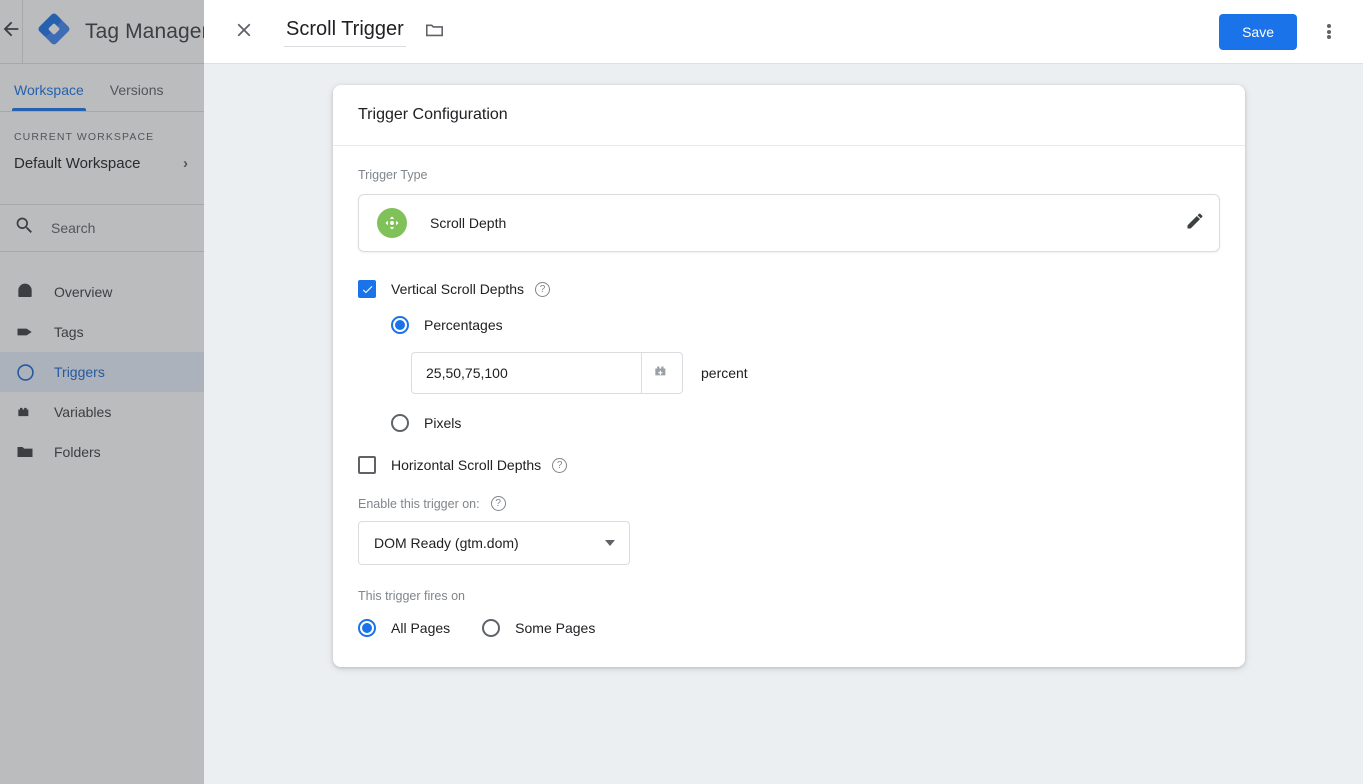 This screenshot has height=784, width=1363. I want to click on more-options-button, so click(1329, 32).